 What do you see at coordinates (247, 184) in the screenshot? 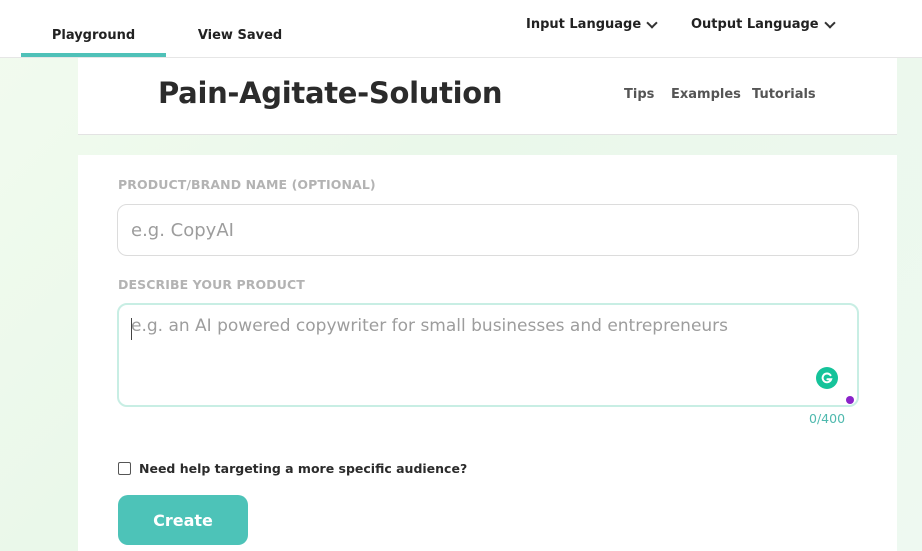
I see `product-name-label: PRODUCT/BRAND NAME (OPTIONAL)` at bounding box center [247, 184].